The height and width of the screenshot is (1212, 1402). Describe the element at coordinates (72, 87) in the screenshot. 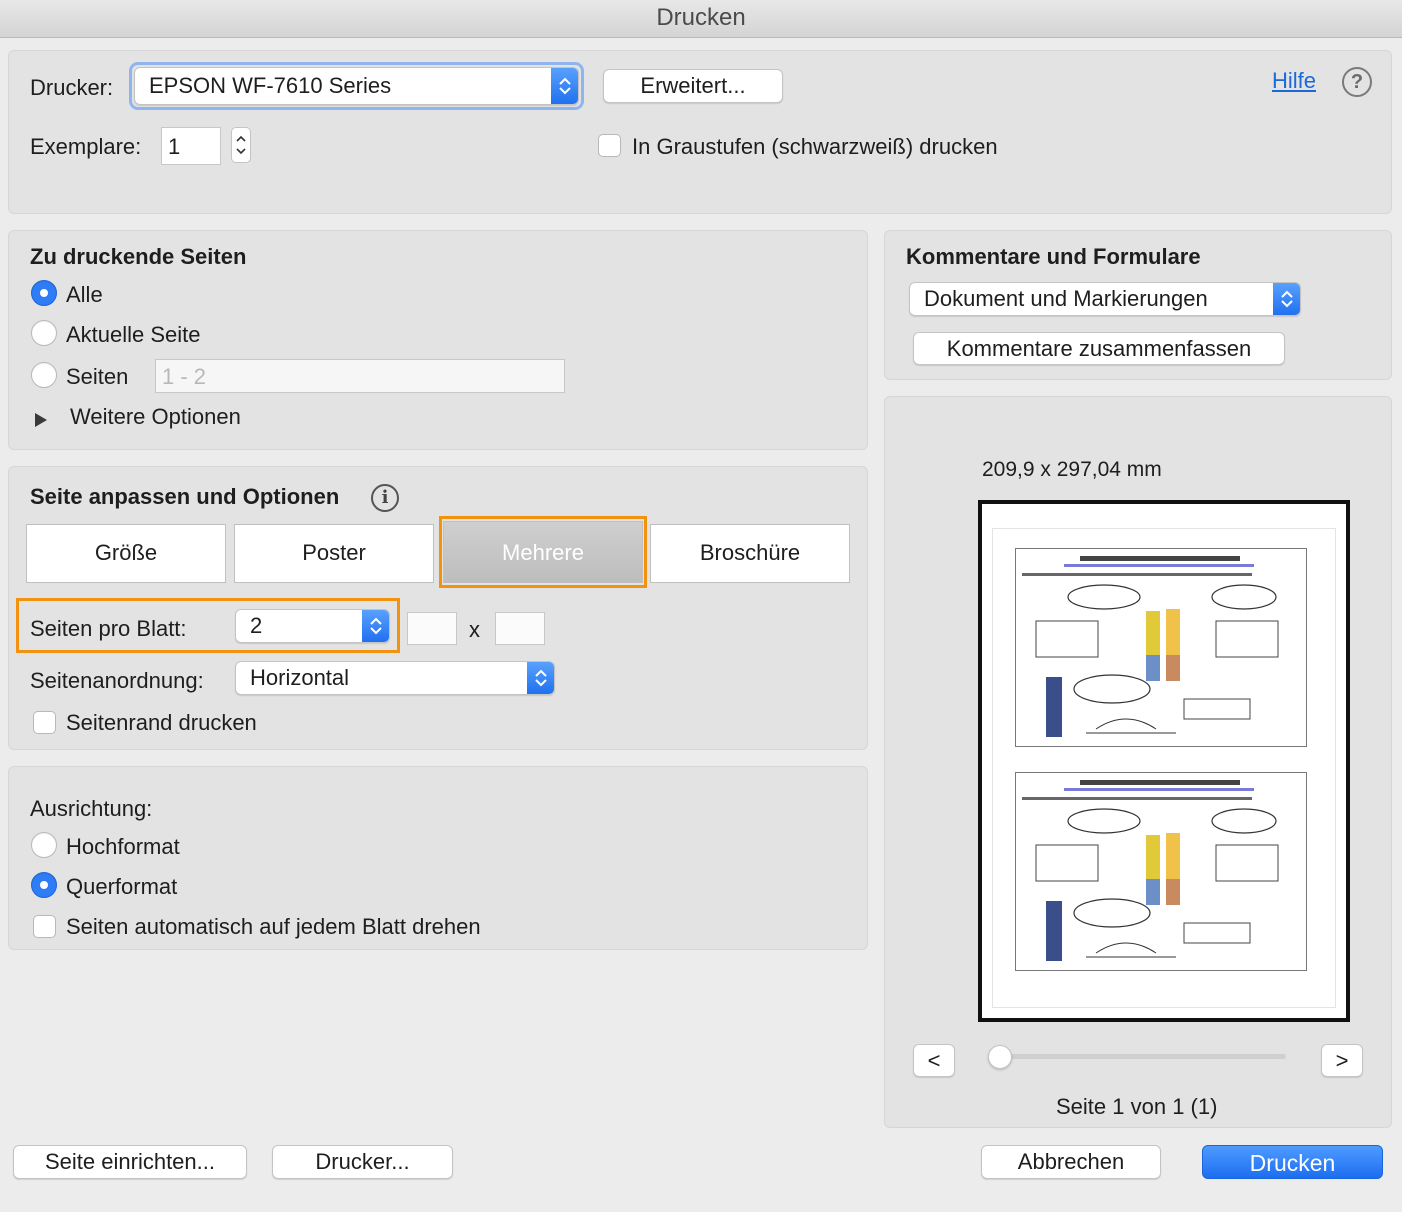

I see `printer-label: Drucker:` at that location.